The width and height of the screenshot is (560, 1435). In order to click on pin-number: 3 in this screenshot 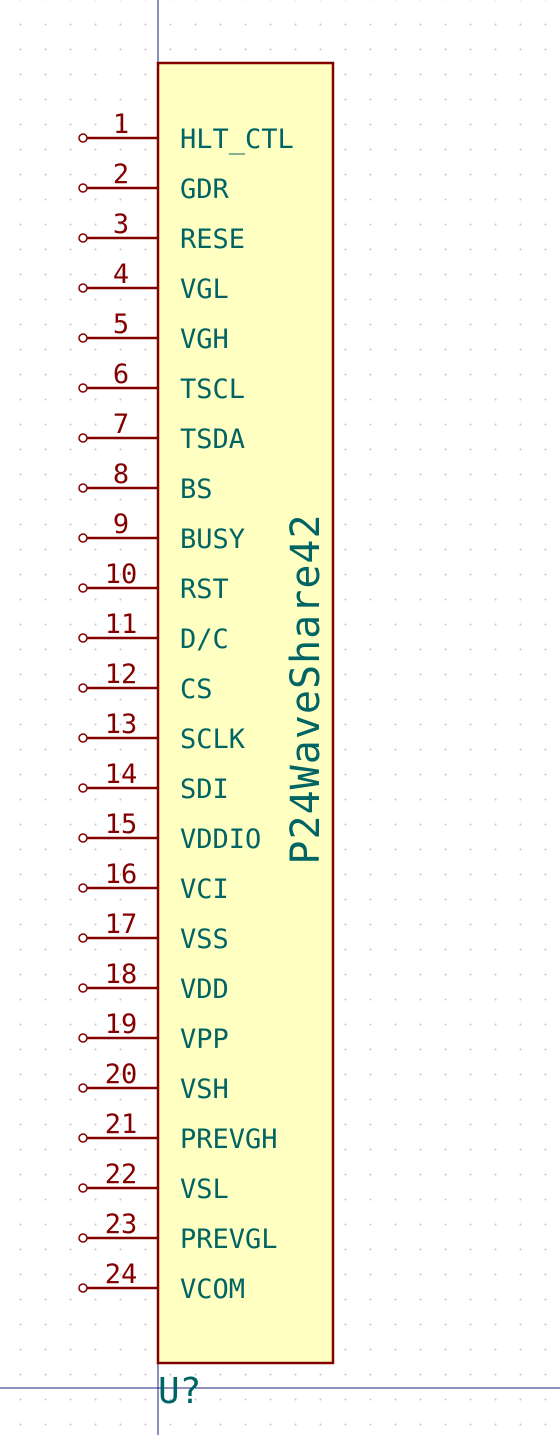, I will do `click(121, 224)`.